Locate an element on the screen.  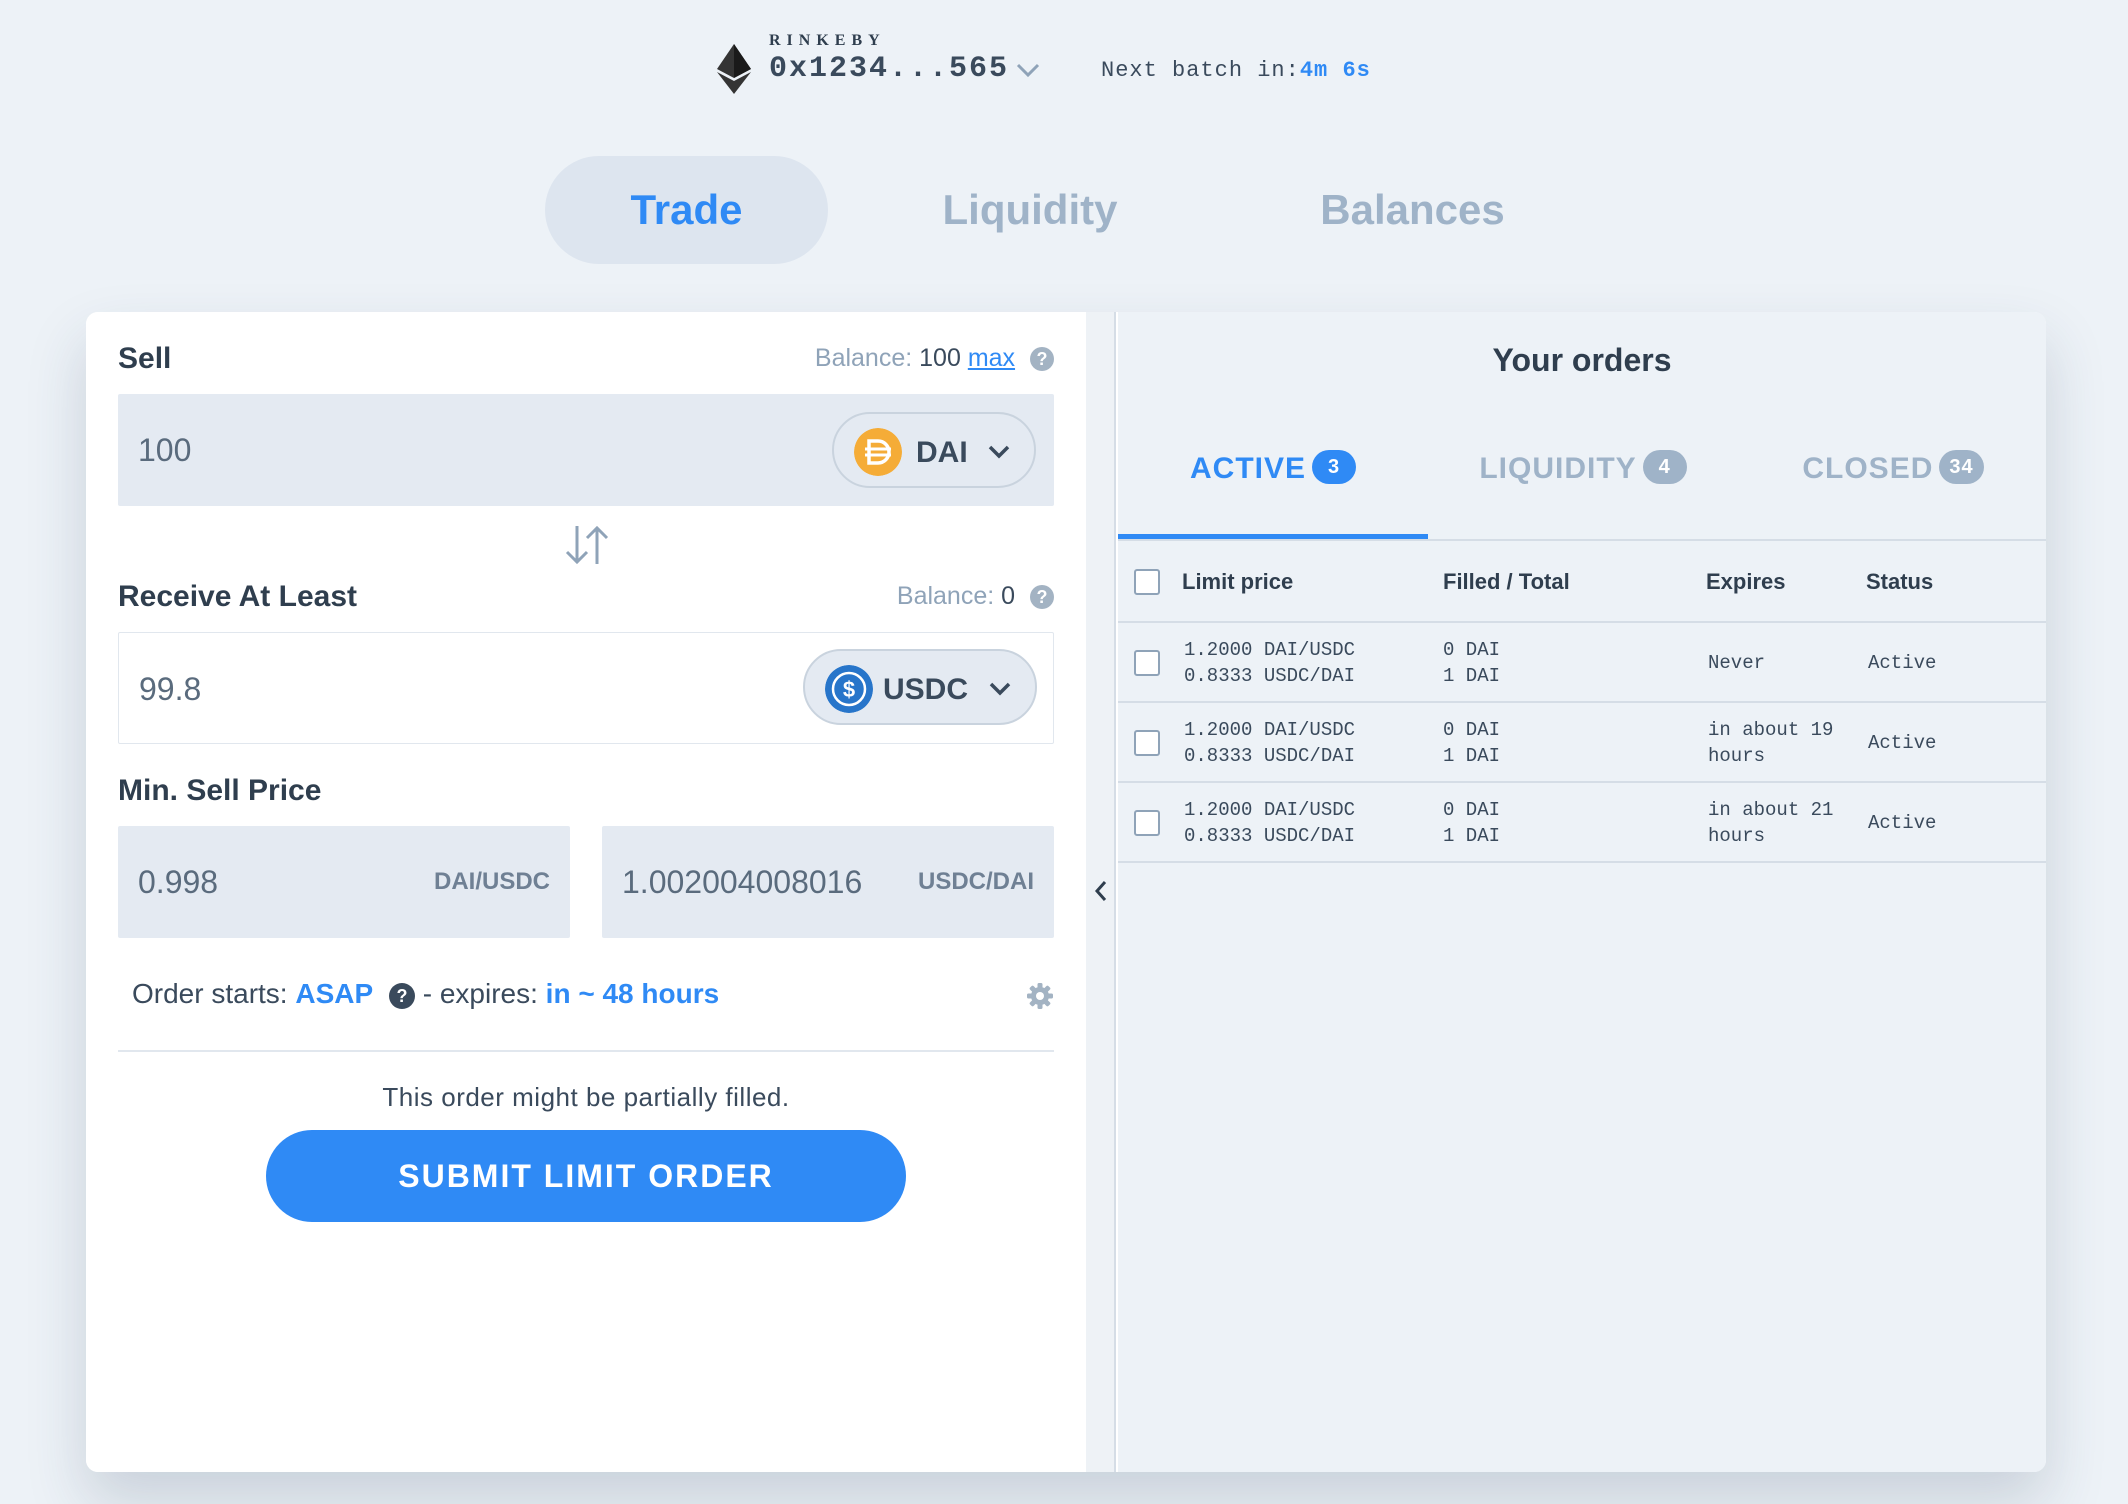
orders-tab-liquidity-count: 4 is located at coordinates (1664, 467).